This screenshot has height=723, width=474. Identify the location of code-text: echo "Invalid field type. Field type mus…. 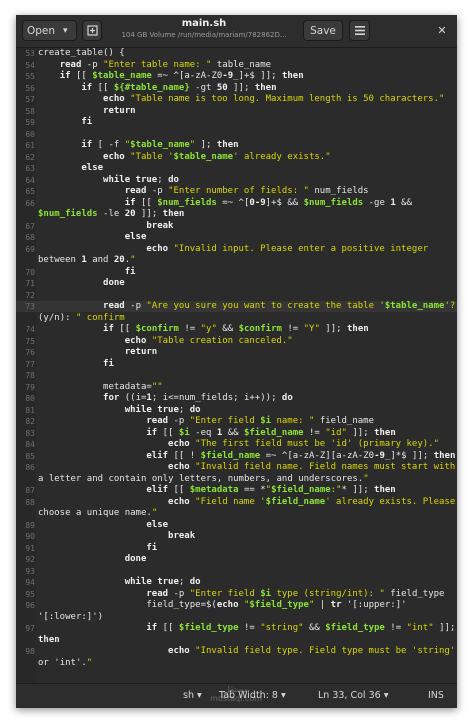
(312, 651).